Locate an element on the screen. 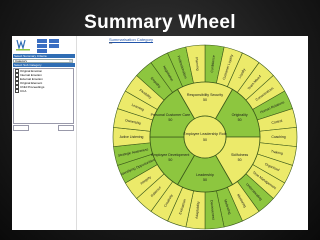 Image resolution: width=320 pixels, height=240 pixels. wheel-center is located at coordinates (205, 137).